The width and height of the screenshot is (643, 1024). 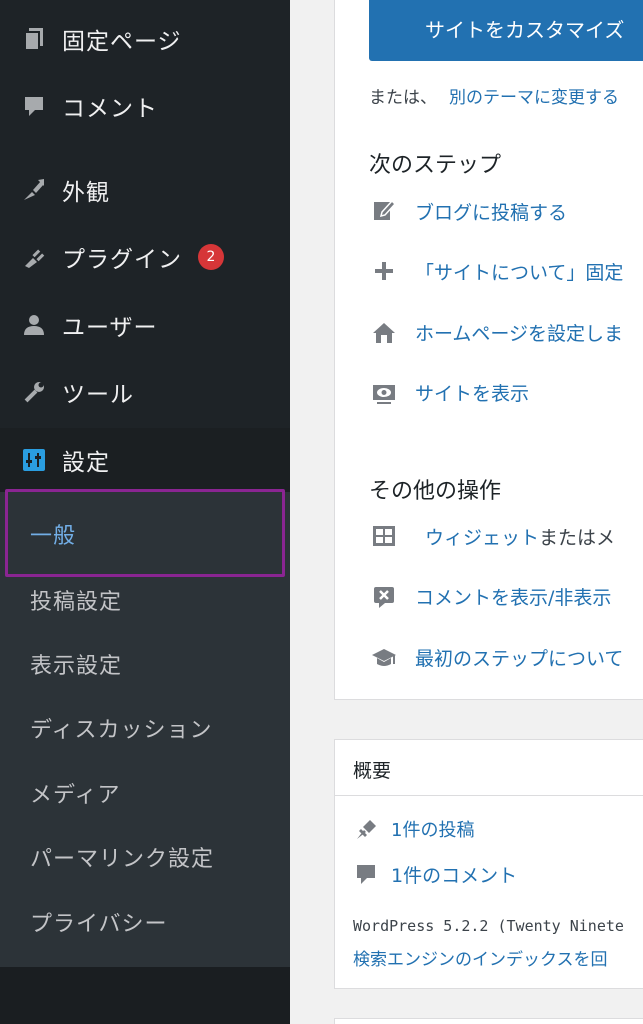 I want to click on or-text: または、, so click(x=403, y=98).